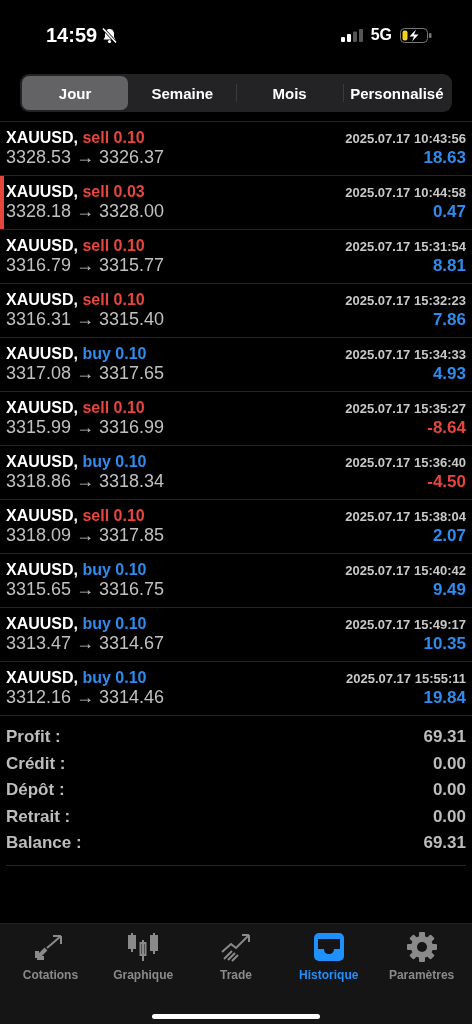 The width and height of the screenshot is (472, 1024). Describe the element at coordinates (421, 947) in the screenshot. I see `settings-icon` at that location.